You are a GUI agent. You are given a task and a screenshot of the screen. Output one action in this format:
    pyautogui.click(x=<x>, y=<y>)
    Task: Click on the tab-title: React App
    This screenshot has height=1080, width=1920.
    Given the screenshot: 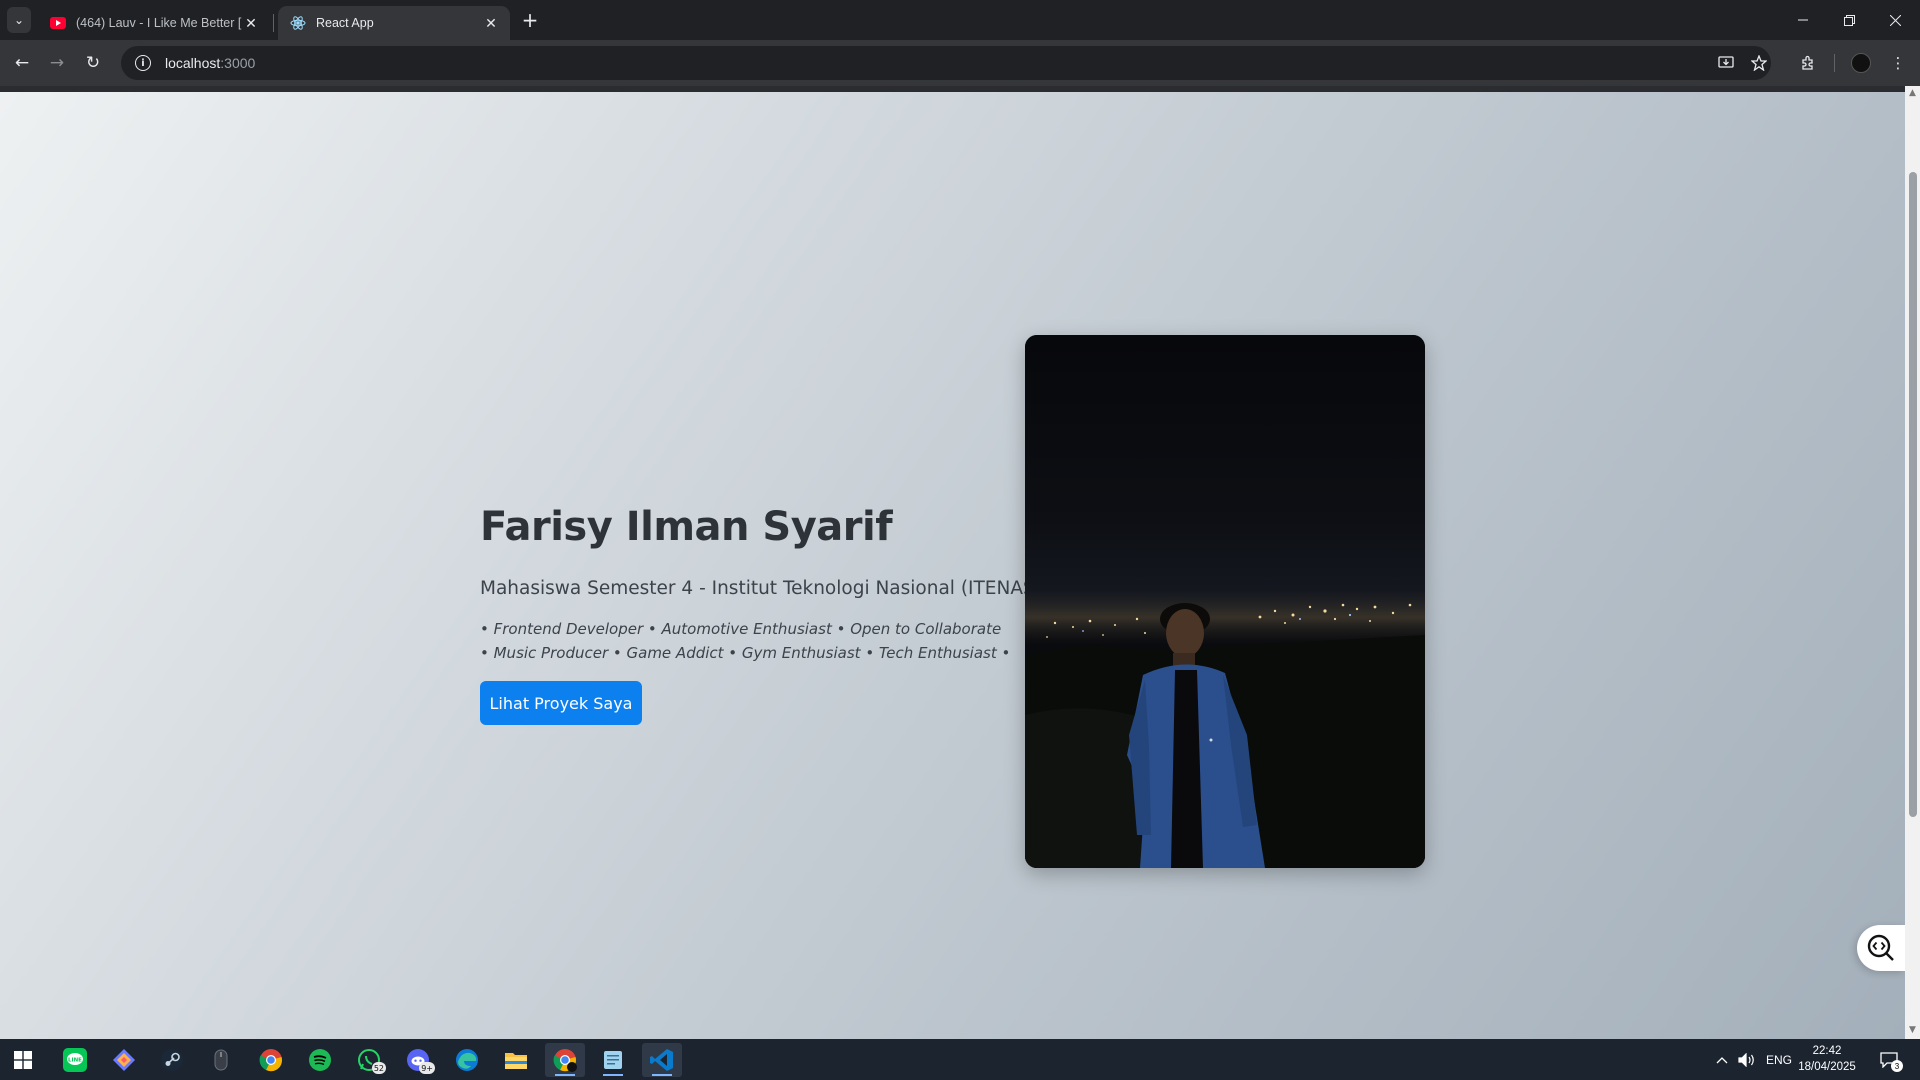 What is the action you would take?
    pyautogui.click(x=345, y=23)
    